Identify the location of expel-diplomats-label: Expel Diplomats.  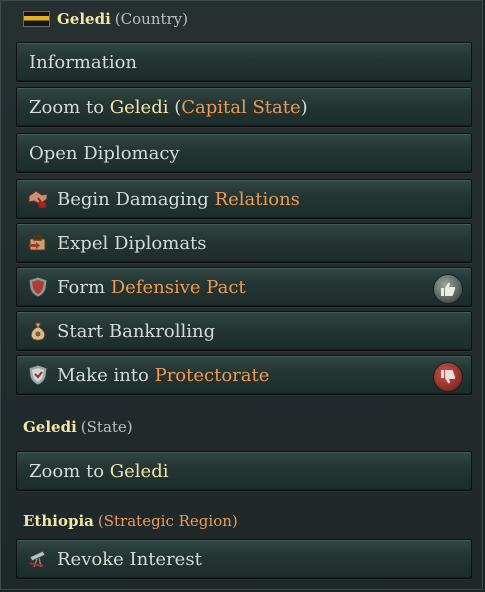
(132, 243).